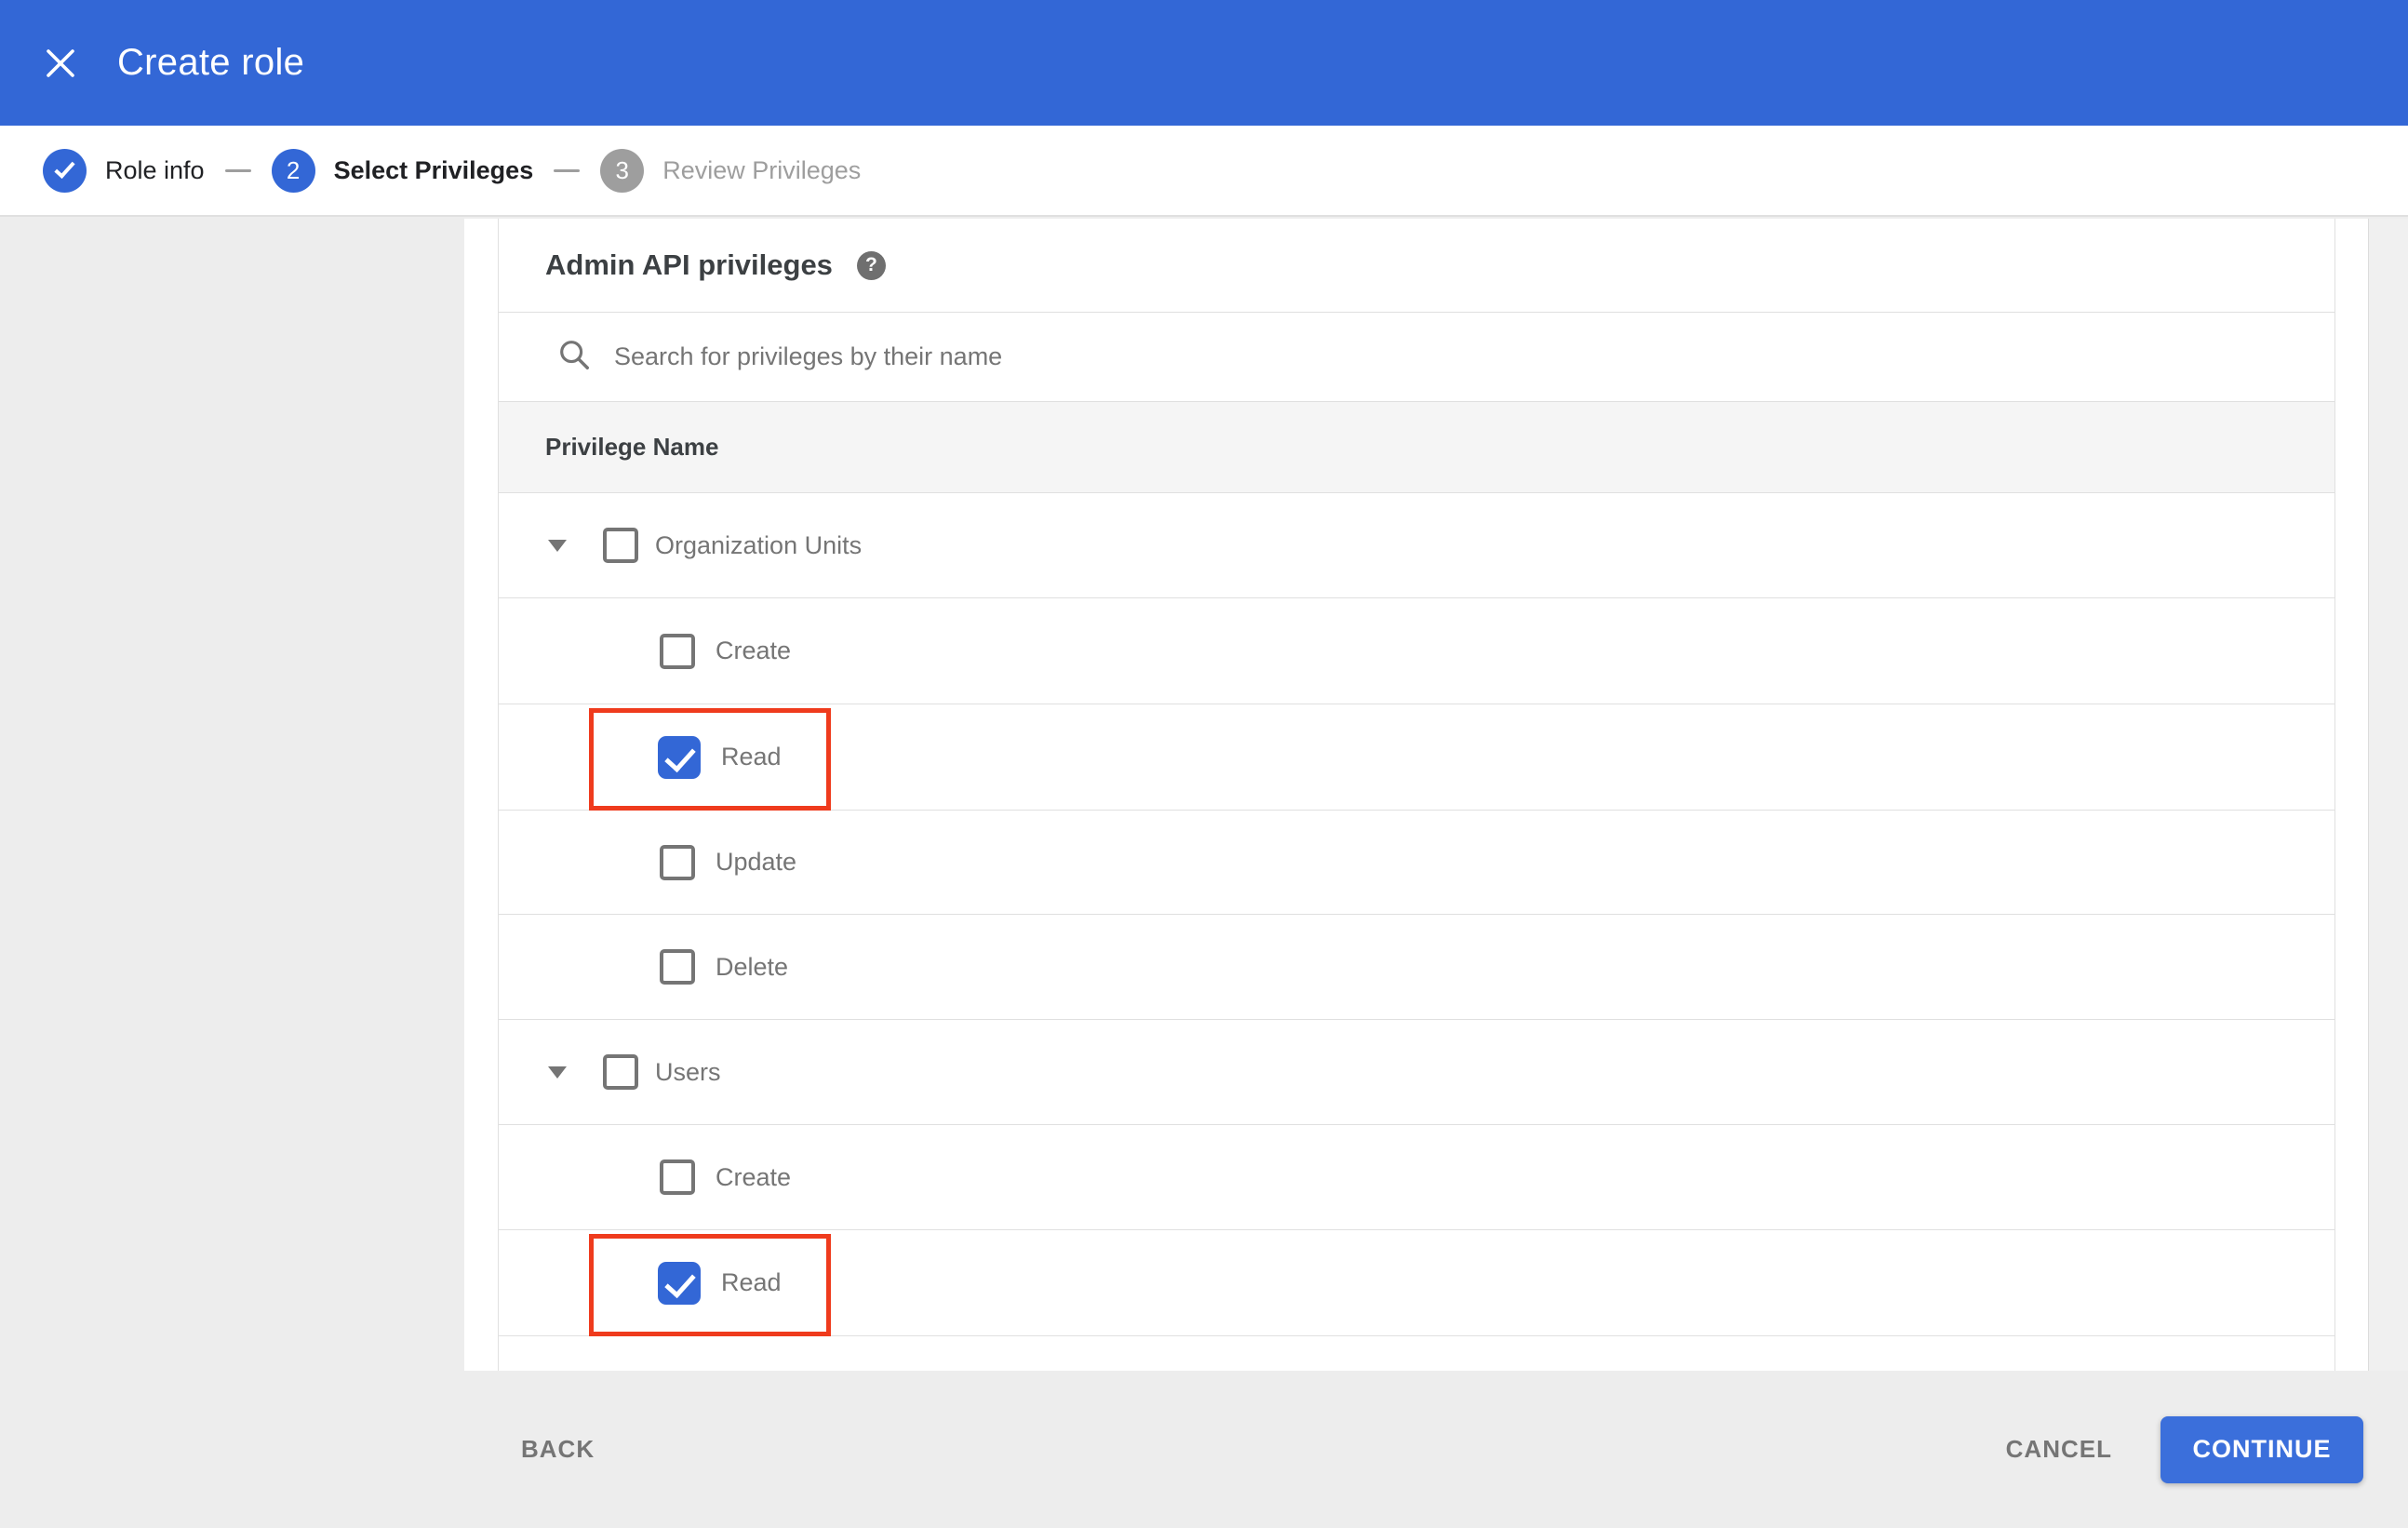 The width and height of the screenshot is (2408, 1528). Describe the element at coordinates (1204, 63) in the screenshot. I see `dialog-header: Create role` at that location.